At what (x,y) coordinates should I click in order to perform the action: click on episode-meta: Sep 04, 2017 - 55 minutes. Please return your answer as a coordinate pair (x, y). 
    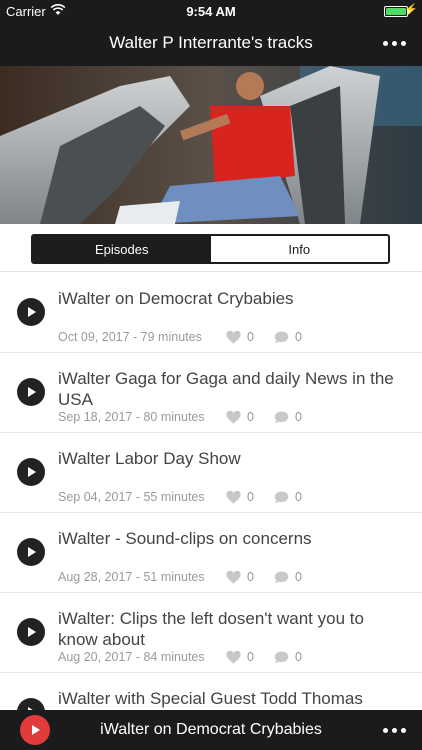
    Looking at the image, I should click on (131, 497).